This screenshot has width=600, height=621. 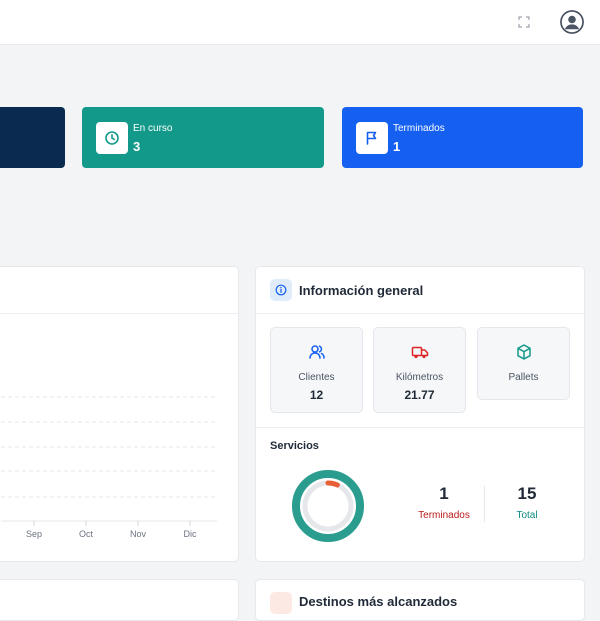 What do you see at coordinates (317, 352) in the screenshot?
I see `users-icon` at bounding box center [317, 352].